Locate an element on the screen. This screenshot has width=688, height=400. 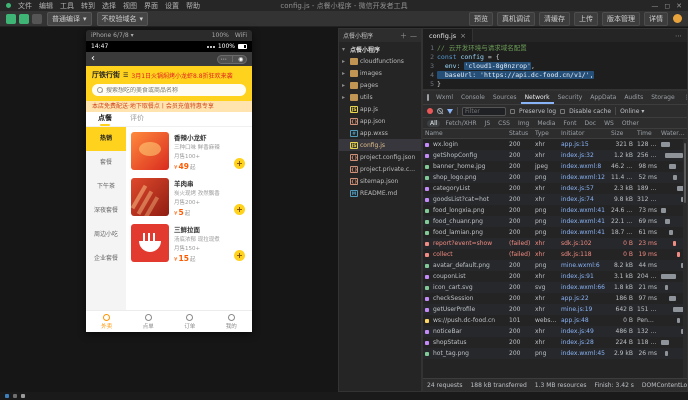
request-initiator: index.wxml:12 is located at coordinates (584, 177).